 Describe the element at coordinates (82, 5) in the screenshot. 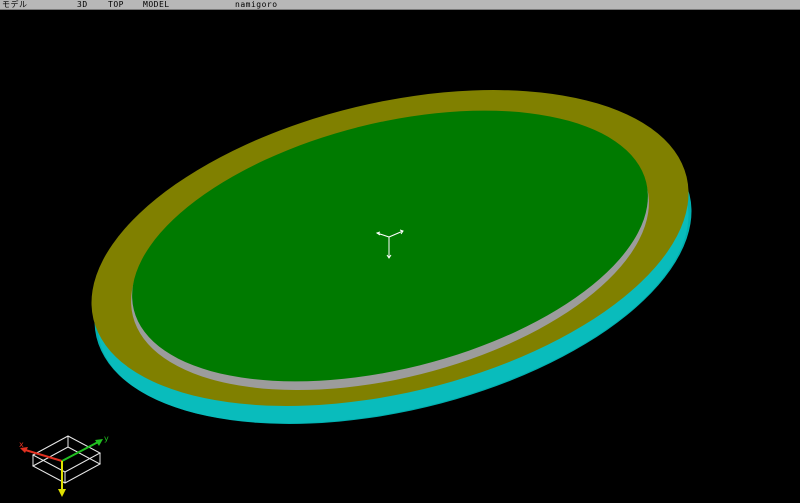

I see `view-mode-label: 3D` at that location.